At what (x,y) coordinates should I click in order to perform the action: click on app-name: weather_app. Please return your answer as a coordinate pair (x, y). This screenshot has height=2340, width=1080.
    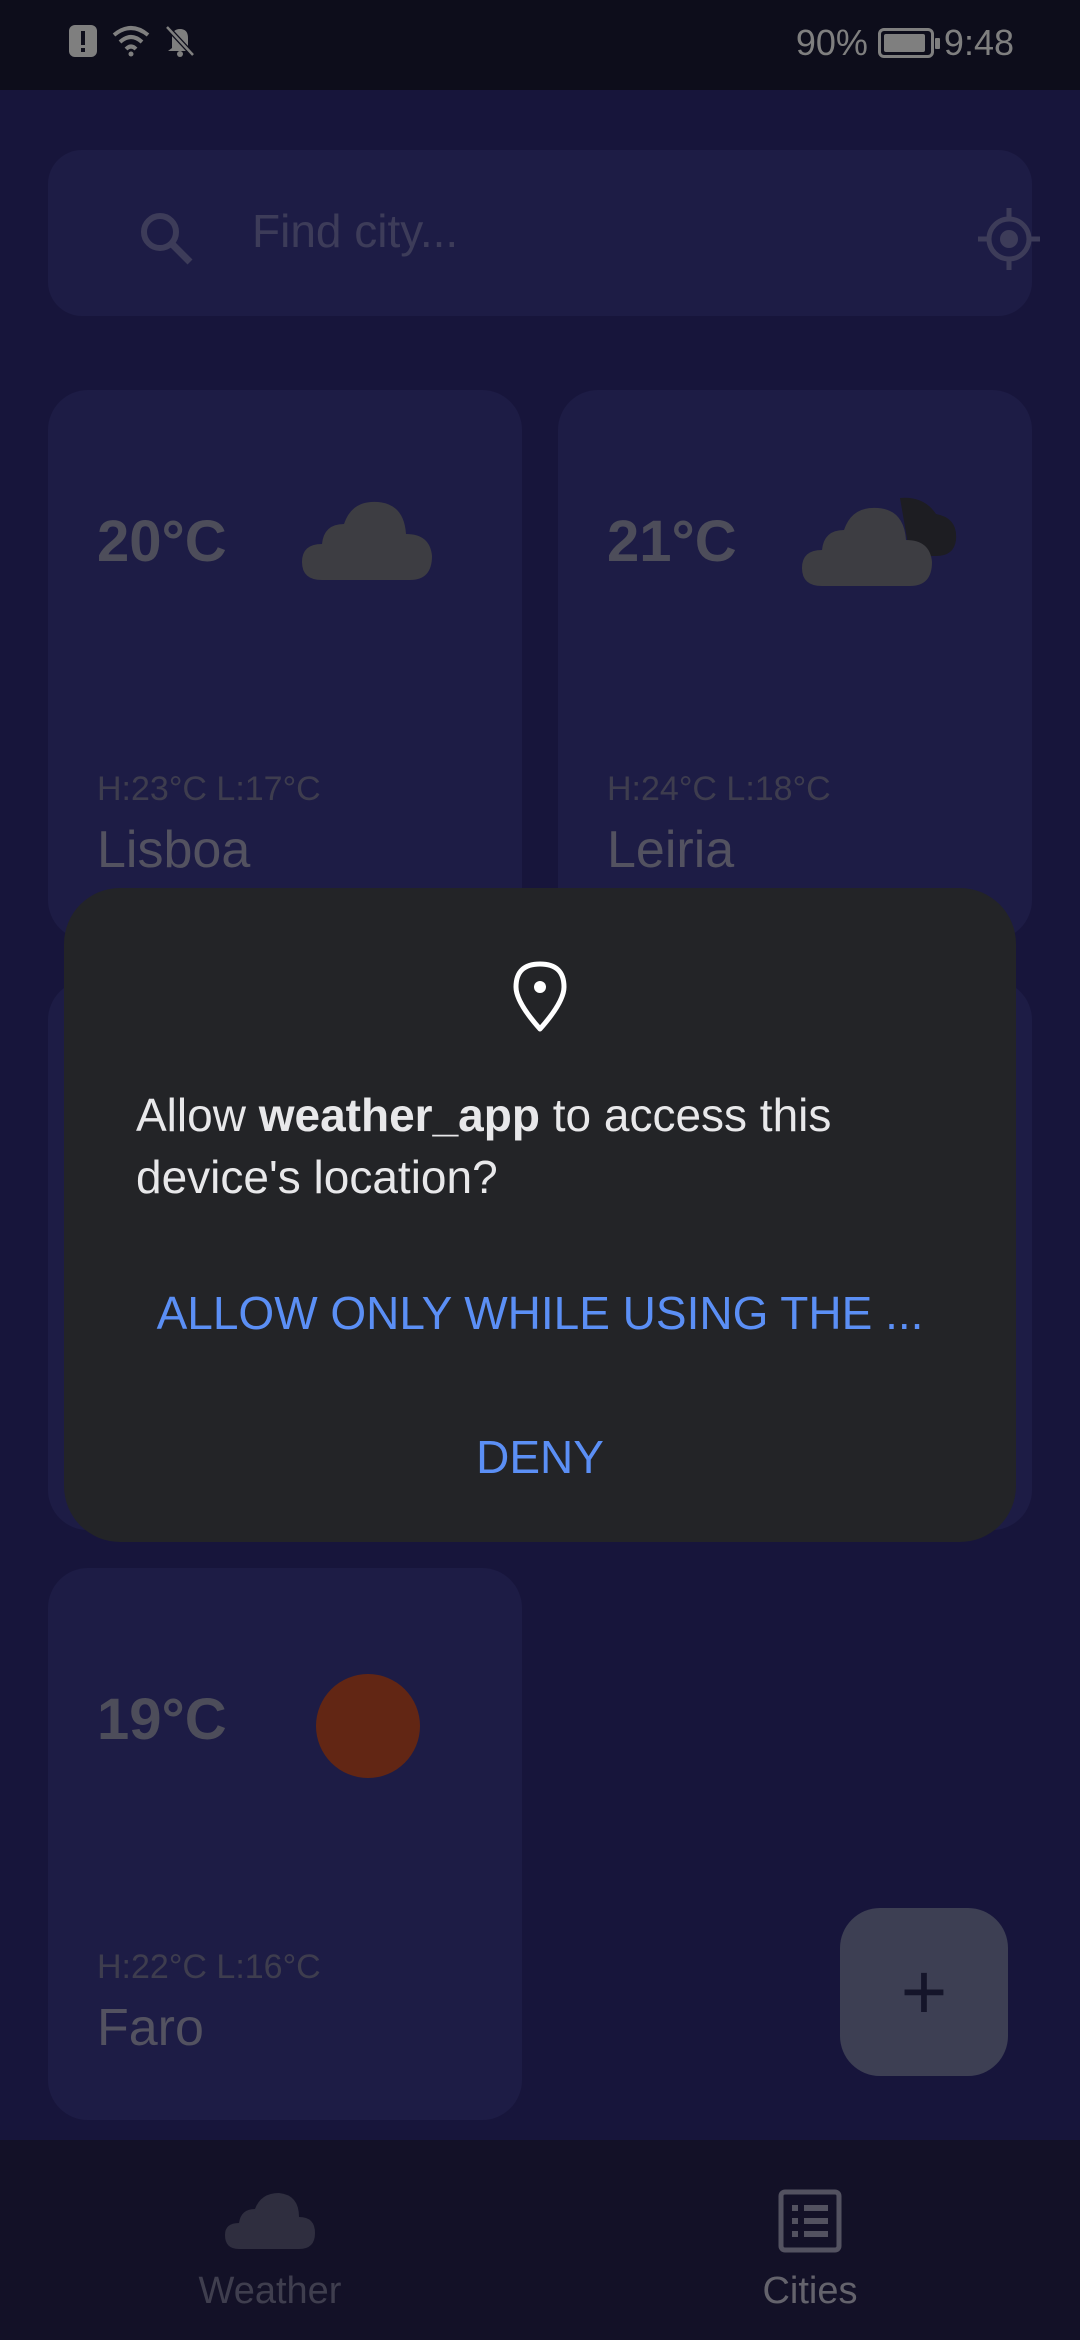
    Looking at the image, I should click on (399, 1115).